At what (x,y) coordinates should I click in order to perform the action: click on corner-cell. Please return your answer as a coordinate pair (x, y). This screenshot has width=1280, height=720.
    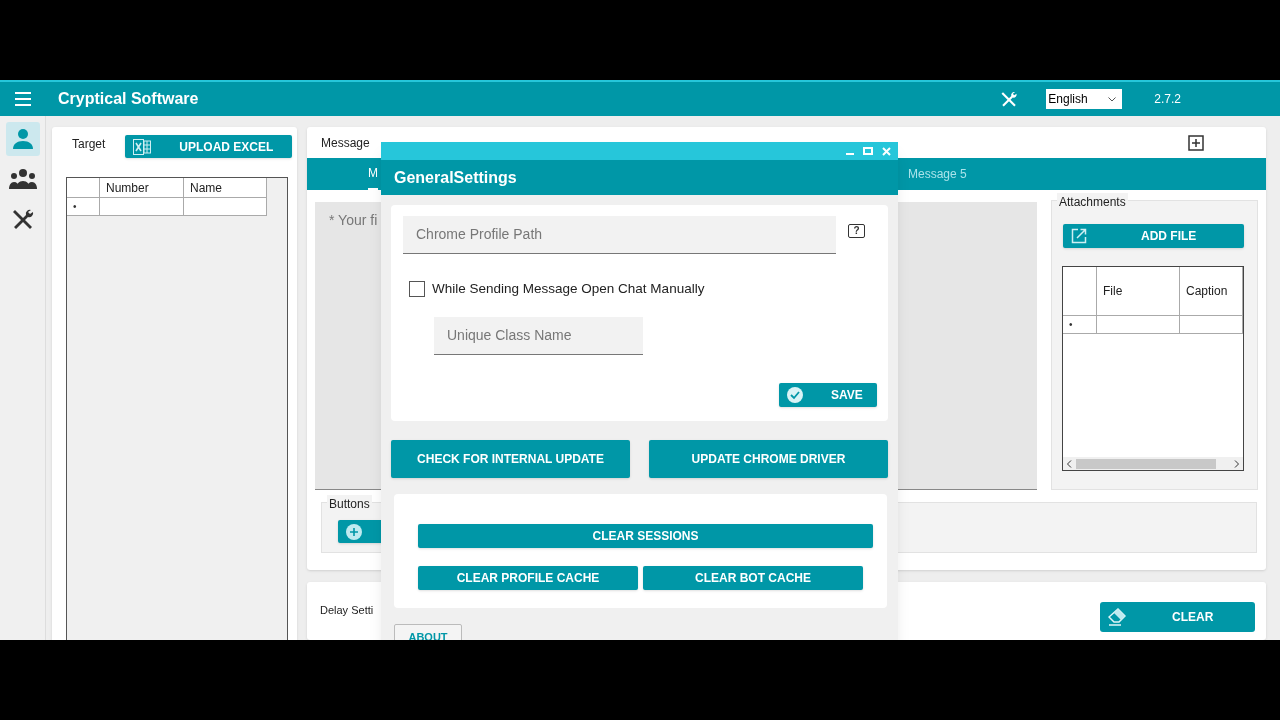
    Looking at the image, I should click on (83, 188).